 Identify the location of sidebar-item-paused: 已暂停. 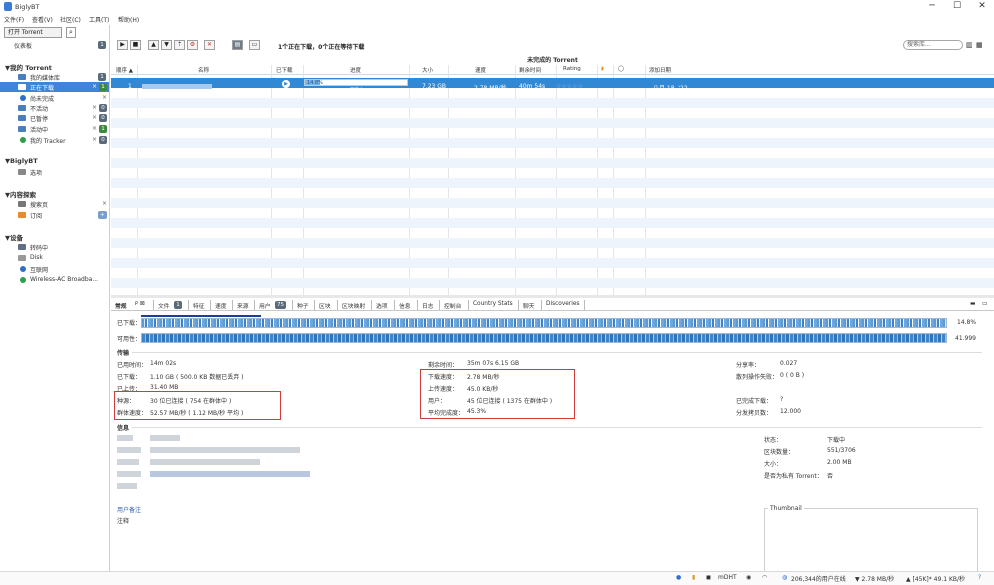
(39, 118).